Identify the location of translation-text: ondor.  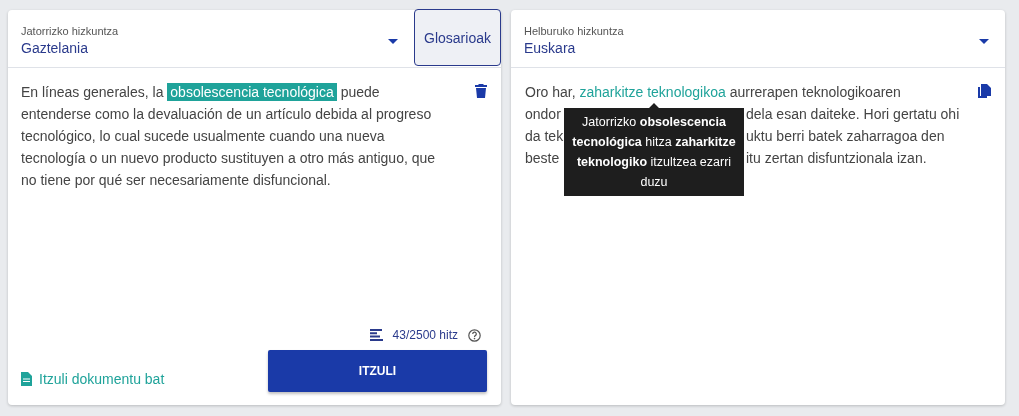
(543, 114).